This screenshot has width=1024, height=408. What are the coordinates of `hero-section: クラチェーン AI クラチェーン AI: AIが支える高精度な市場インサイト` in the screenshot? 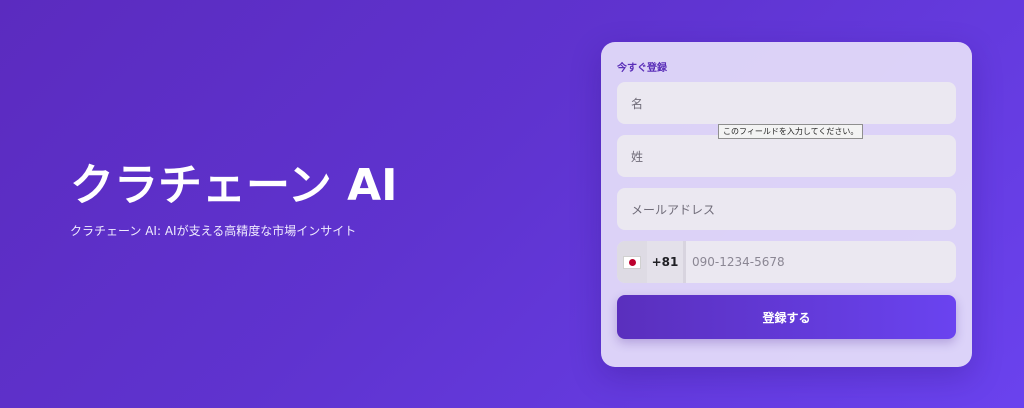 It's located at (234, 199).